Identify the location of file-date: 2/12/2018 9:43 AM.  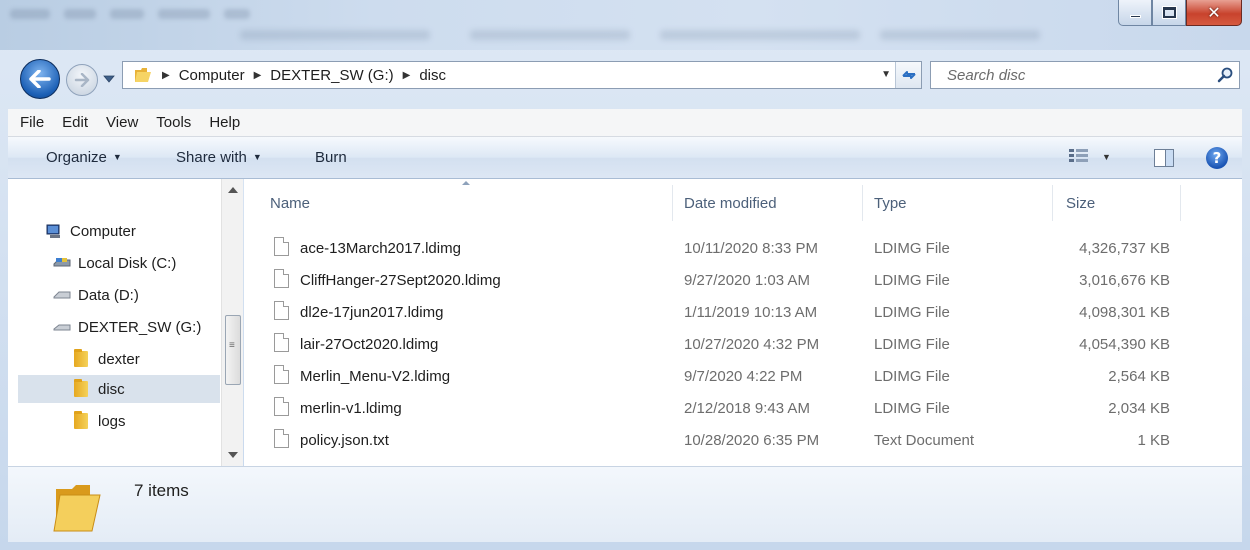
(747, 408).